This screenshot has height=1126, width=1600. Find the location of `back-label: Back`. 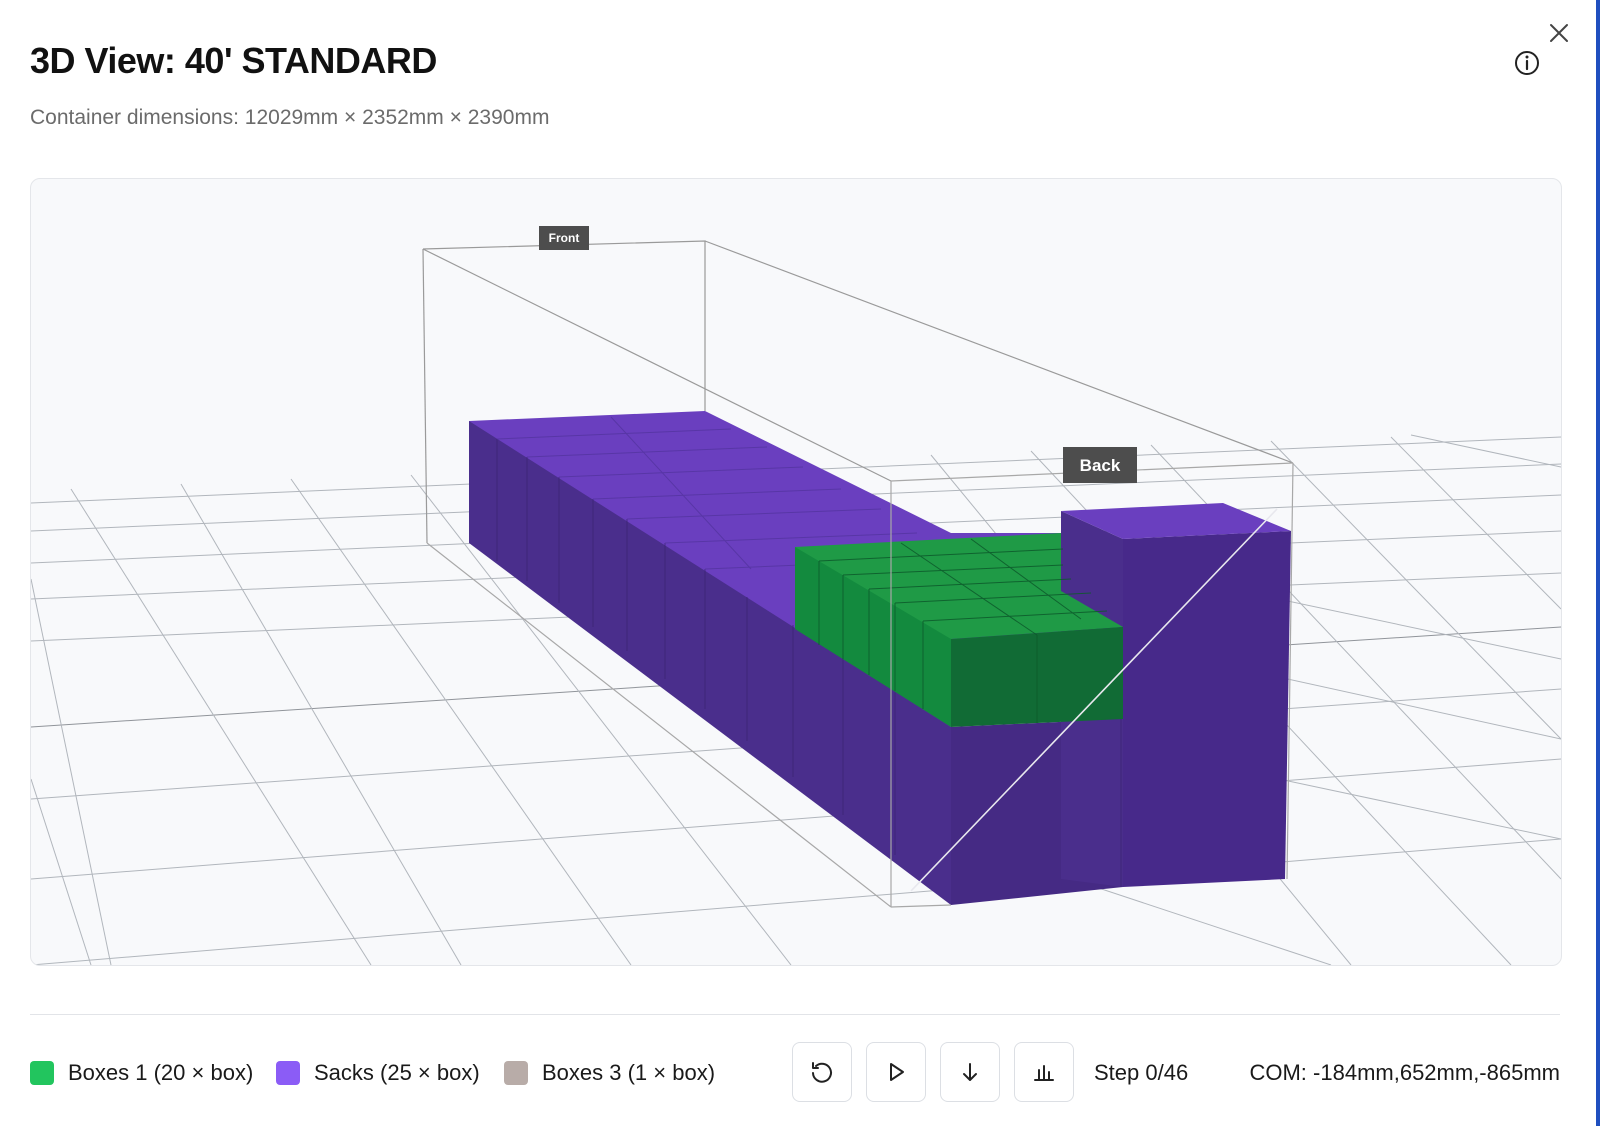

back-label: Back is located at coordinates (1100, 465).